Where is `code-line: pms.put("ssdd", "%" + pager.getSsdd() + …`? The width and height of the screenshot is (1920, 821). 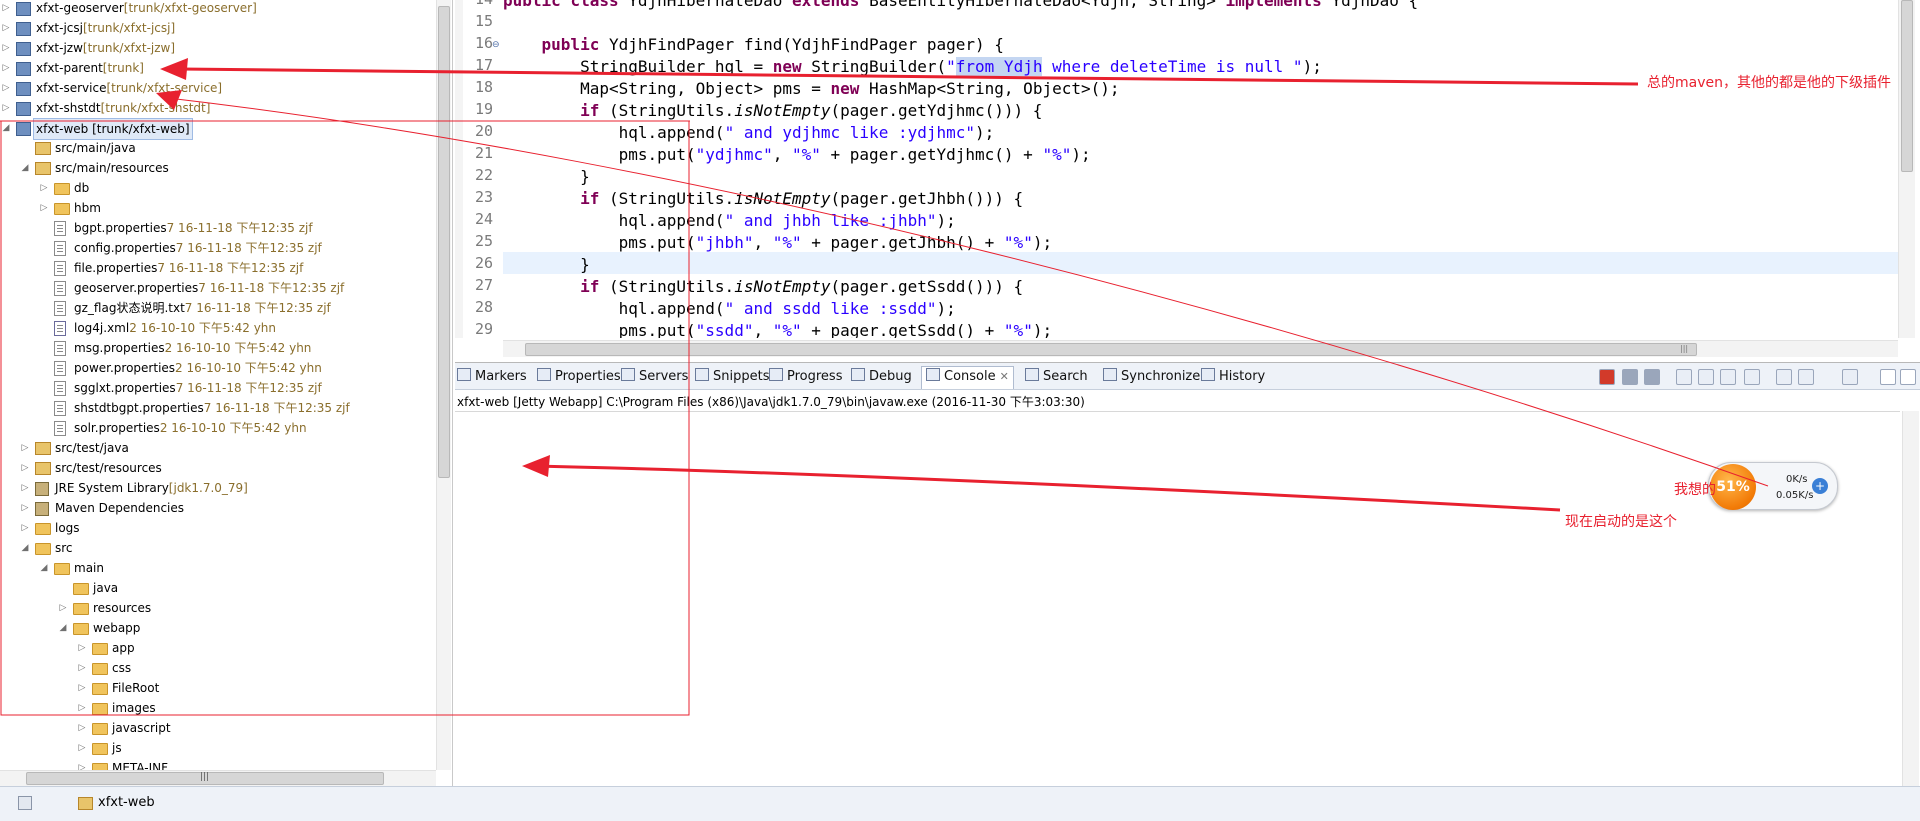
code-line: pms.put("ssdd", "%" + pager.getSsdd() + … is located at coordinates (778, 329).